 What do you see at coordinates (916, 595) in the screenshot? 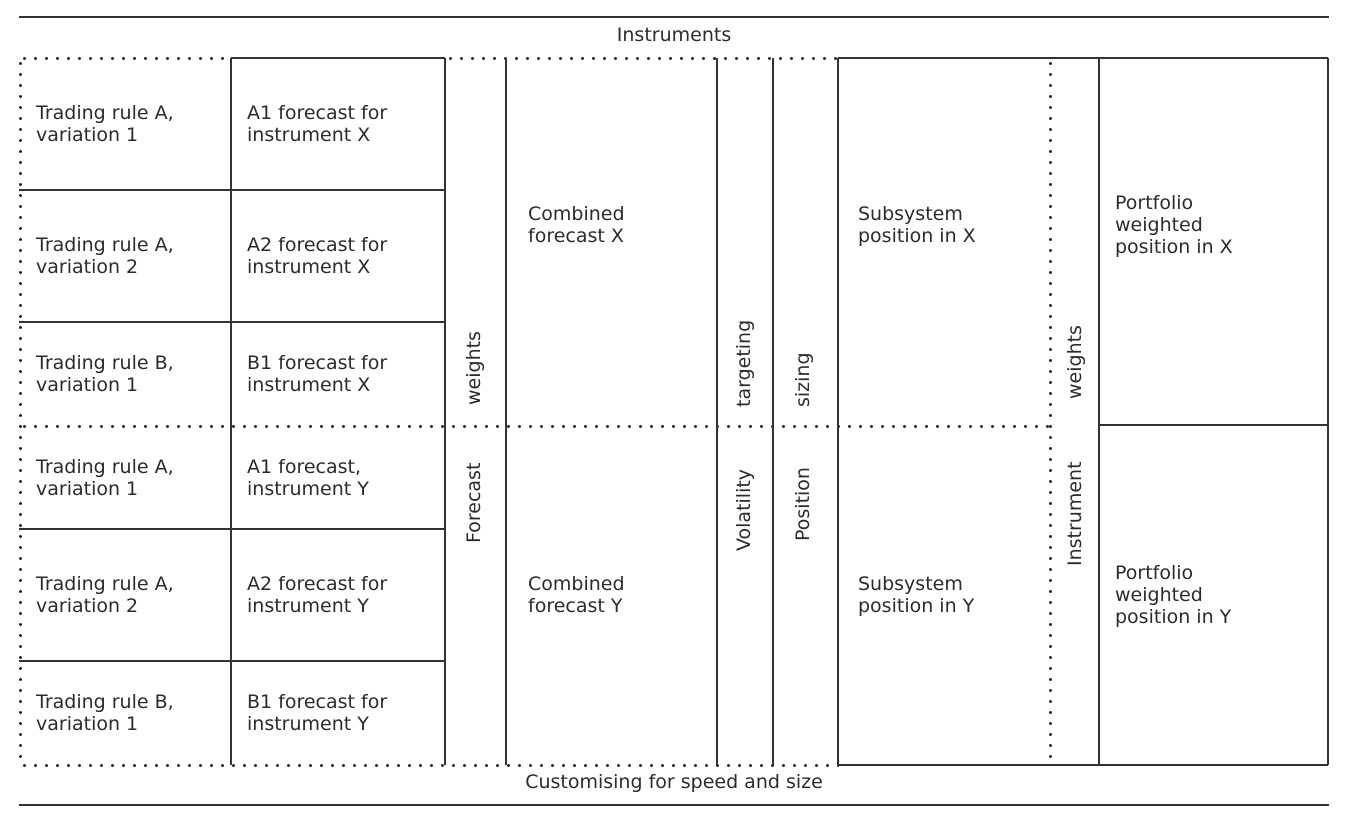
I see `subsystem-position-y: Subsystem position in Y` at bounding box center [916, 595].